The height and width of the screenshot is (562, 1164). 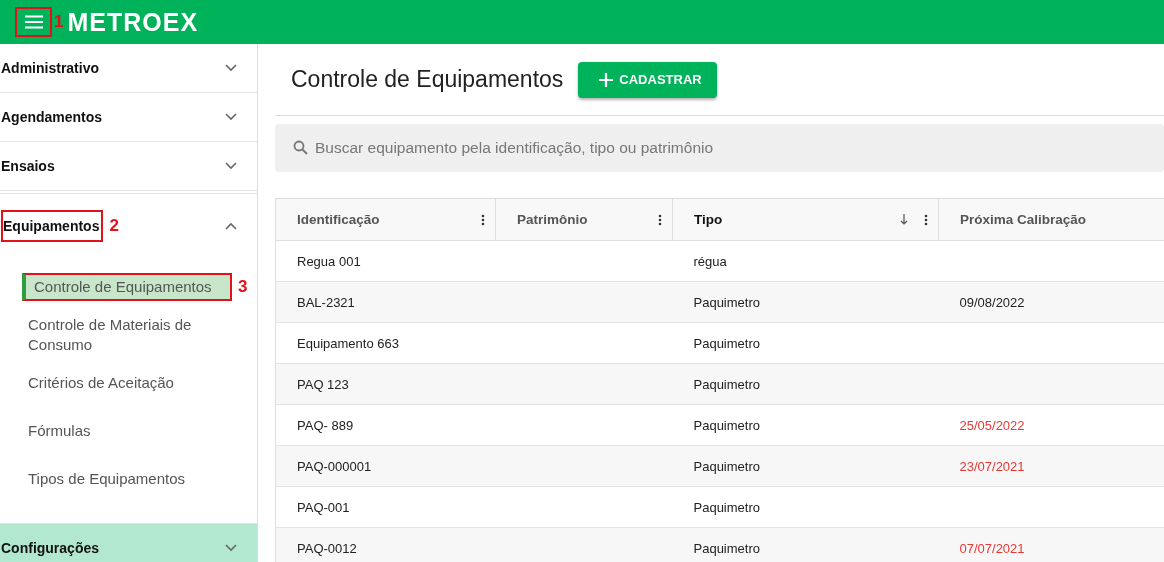 What do you see at coordinates (28, 166) in the screenshot?
I see `section-label: Ensaios` at bounding box center [28, 166].